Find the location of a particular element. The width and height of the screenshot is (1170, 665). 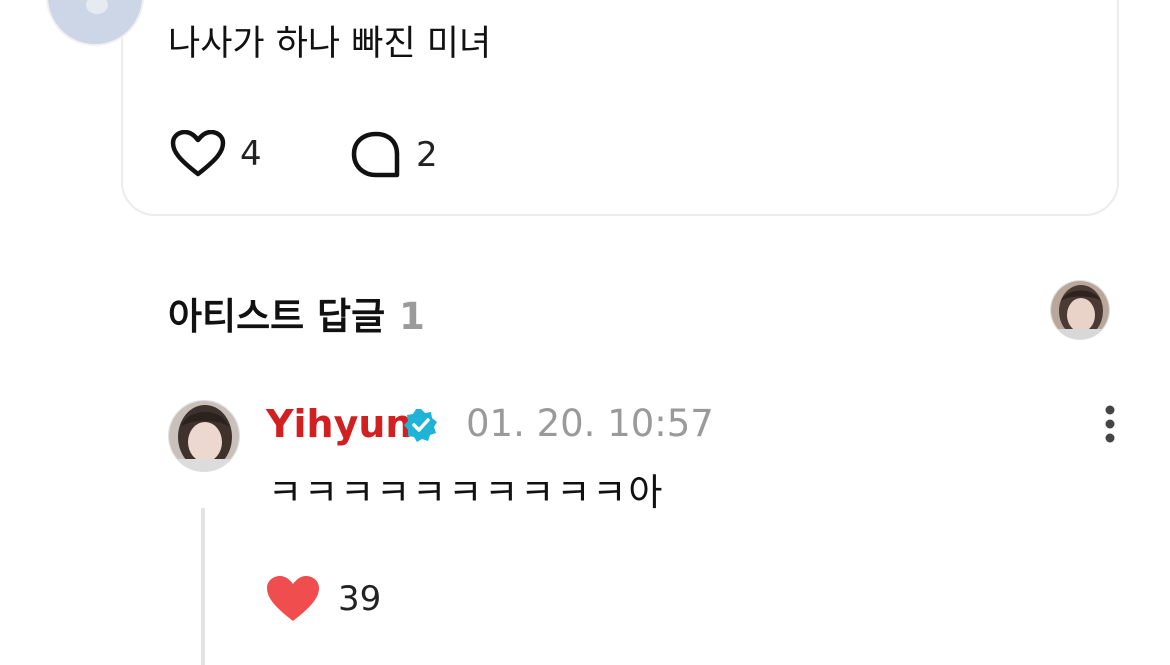

post-comment-button: 2 is located at coordinates (394, 155).